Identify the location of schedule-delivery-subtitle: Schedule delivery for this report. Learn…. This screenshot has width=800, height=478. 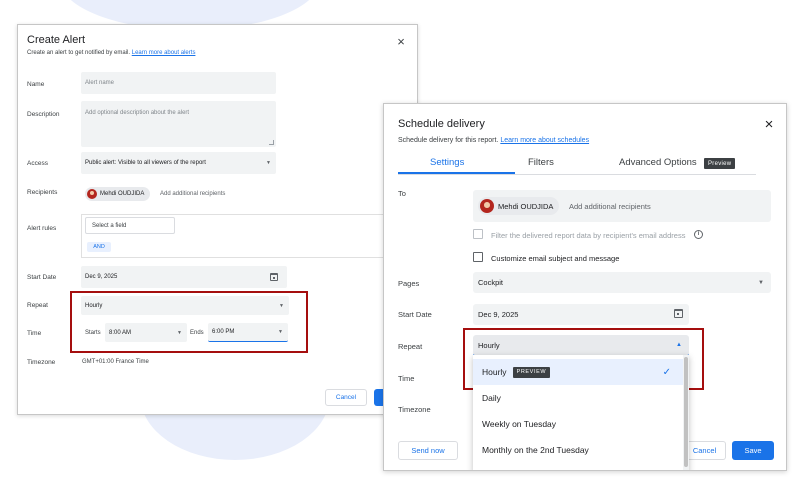
(493, 140).